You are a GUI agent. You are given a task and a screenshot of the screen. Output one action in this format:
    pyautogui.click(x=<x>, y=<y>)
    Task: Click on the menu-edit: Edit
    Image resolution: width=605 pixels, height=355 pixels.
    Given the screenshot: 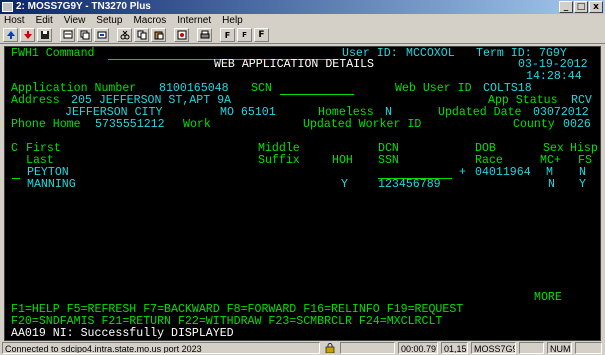 What is the action you would take?
    pyautogui.click(x=44, y=20)
    